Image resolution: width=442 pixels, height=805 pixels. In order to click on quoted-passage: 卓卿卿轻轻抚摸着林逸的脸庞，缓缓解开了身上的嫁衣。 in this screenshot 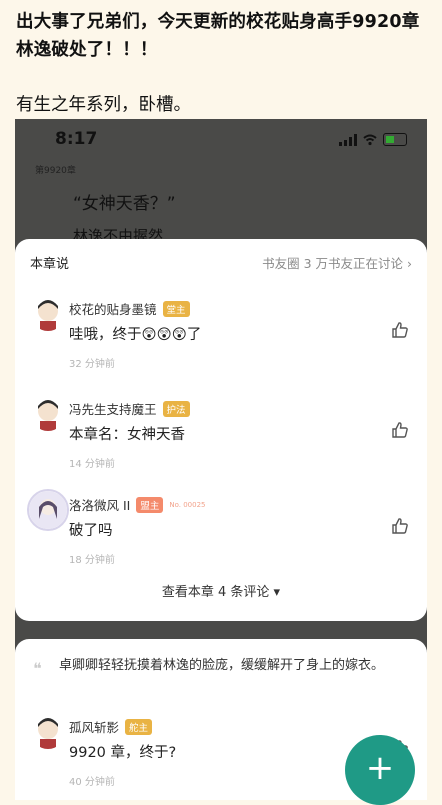, I will do `click(222, 666)`.